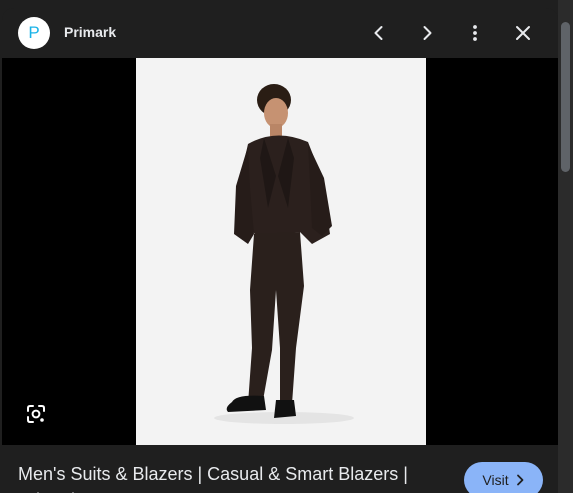  Describe the element at coordinates (565, 246) in the screenshot. I see `scrollbar` at that location.